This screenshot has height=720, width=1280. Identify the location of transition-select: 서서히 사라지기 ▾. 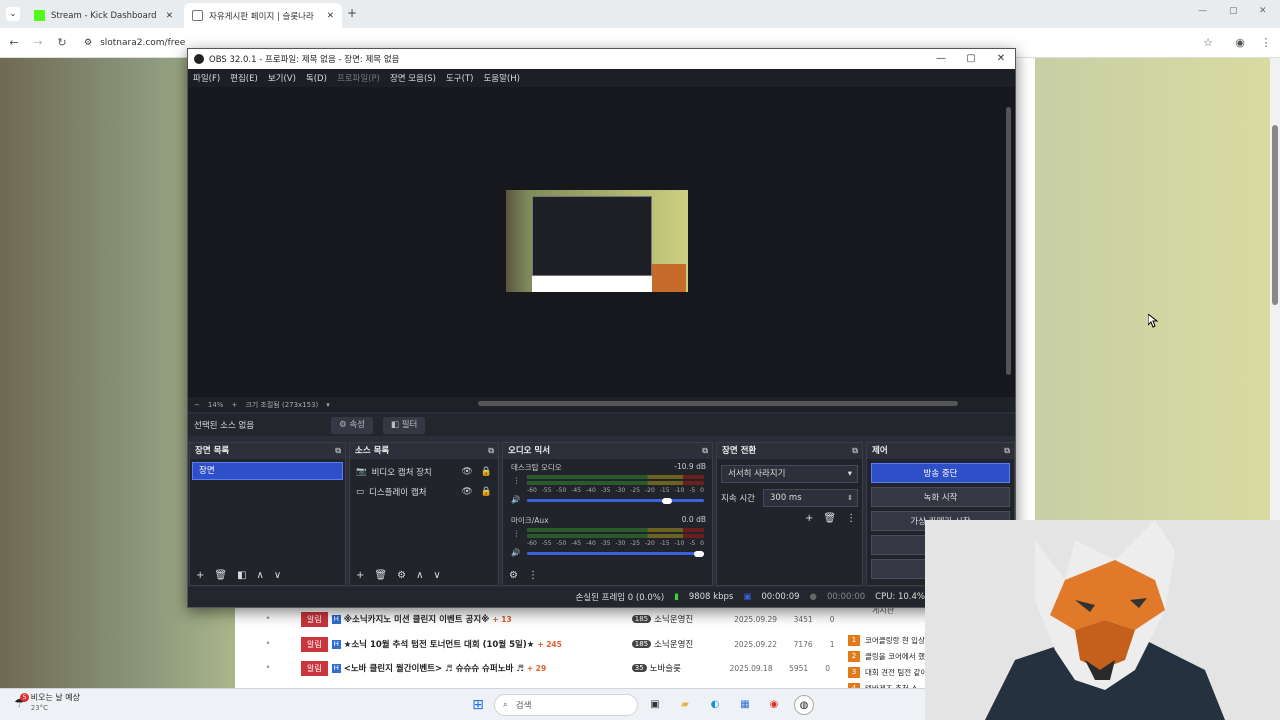
(789, 474).